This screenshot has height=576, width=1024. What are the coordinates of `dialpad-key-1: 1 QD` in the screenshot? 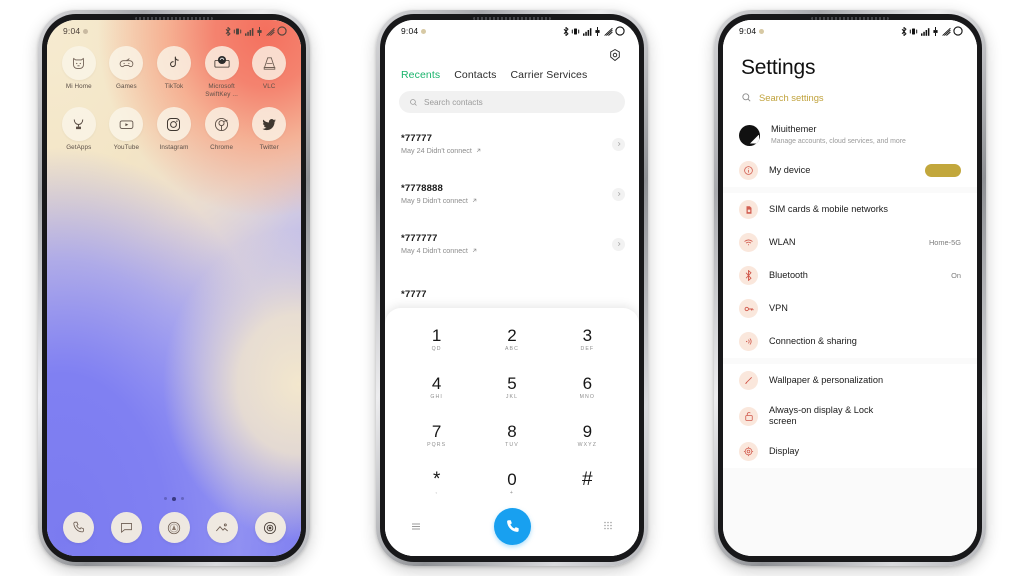 It's located at (436, 339).